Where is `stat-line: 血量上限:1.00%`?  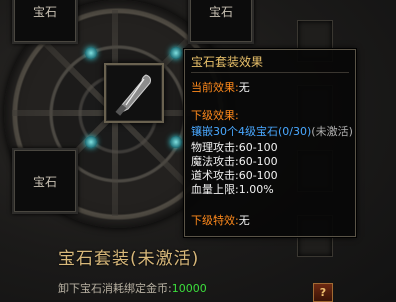 stat-line: 血量上限:1.00% is located at coordinates (232, 190).